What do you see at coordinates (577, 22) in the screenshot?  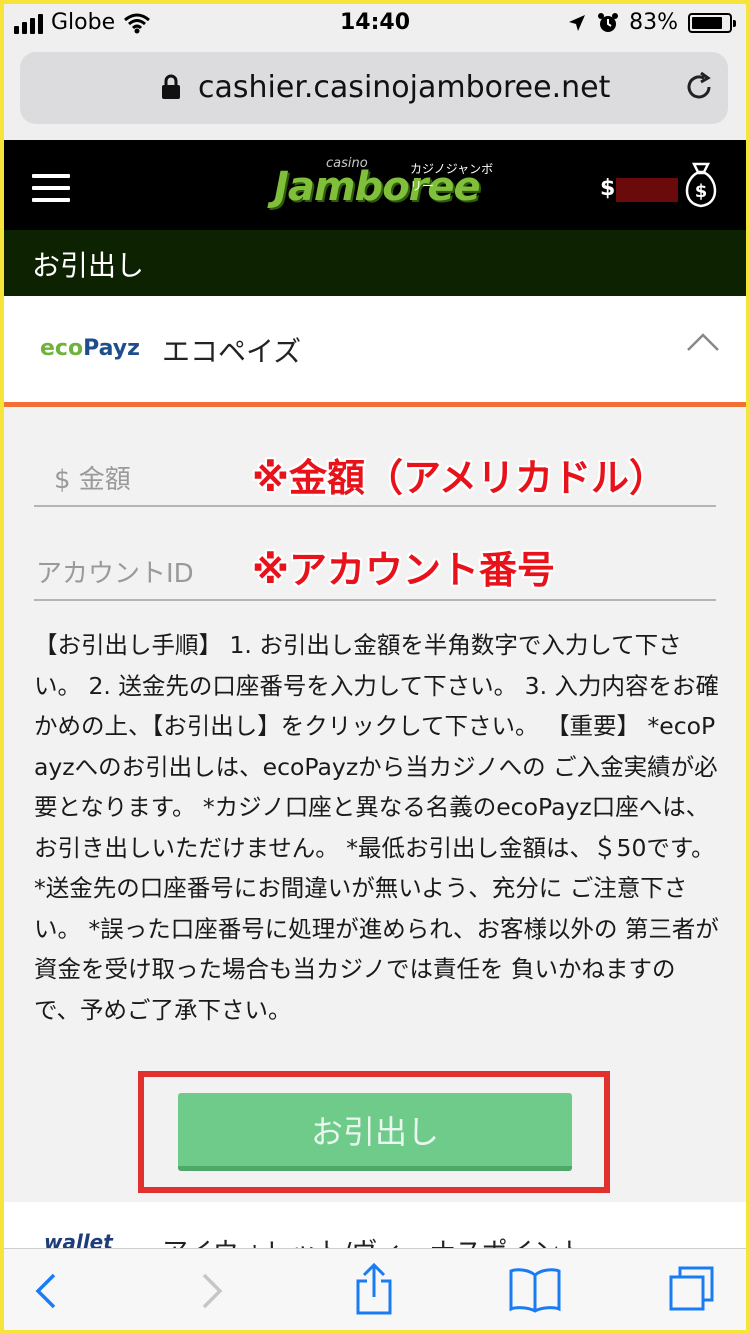 I see `location-icon` at bounding box center [577, 22].